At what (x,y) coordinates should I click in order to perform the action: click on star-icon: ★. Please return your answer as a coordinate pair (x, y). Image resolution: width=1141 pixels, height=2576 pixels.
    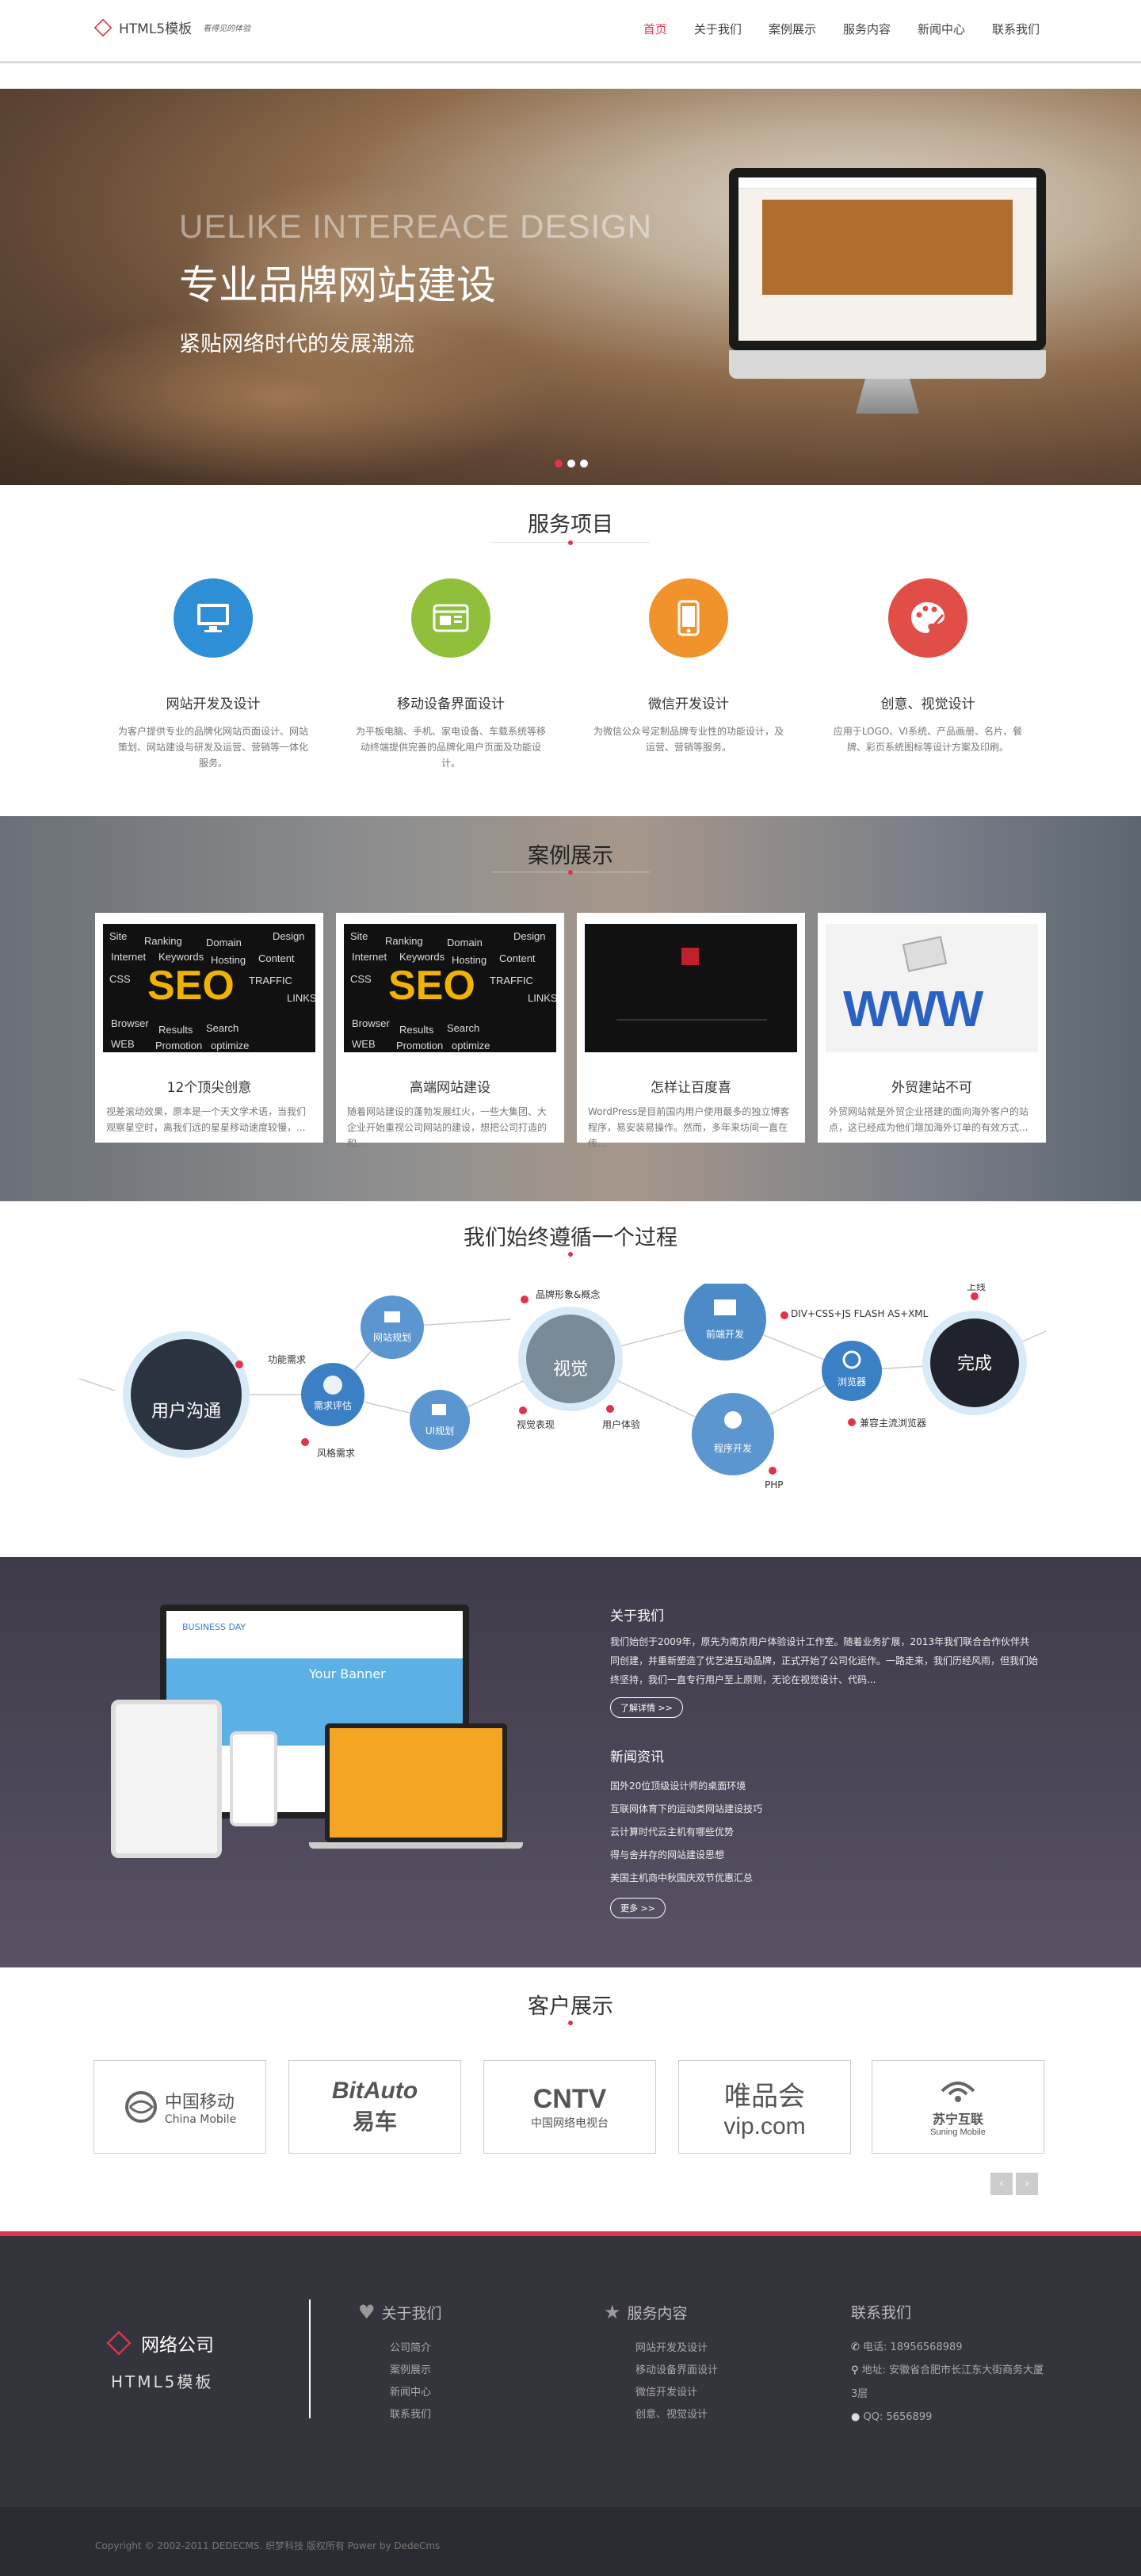
    Looking at the image, I should click on (612, 2312).